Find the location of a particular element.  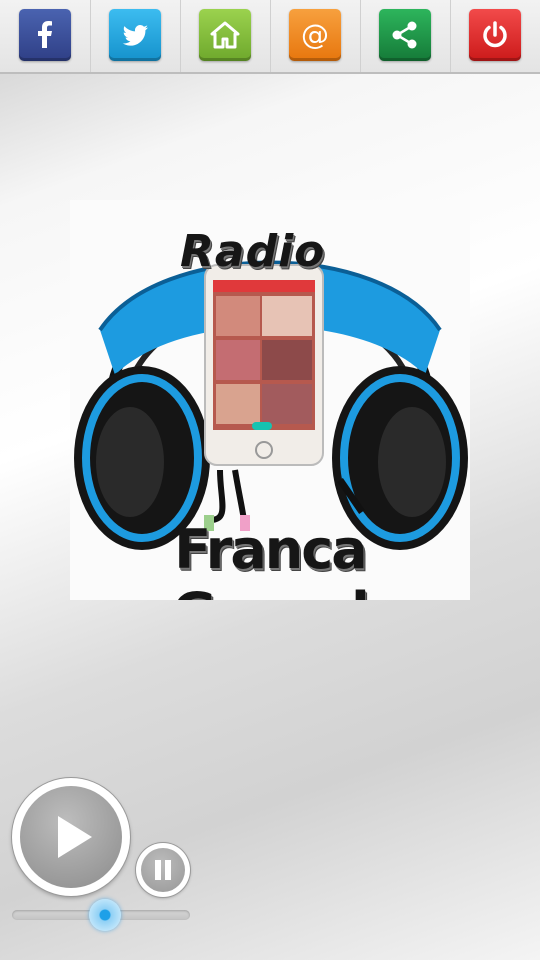

share-cell is located at coordinates (405, 36).